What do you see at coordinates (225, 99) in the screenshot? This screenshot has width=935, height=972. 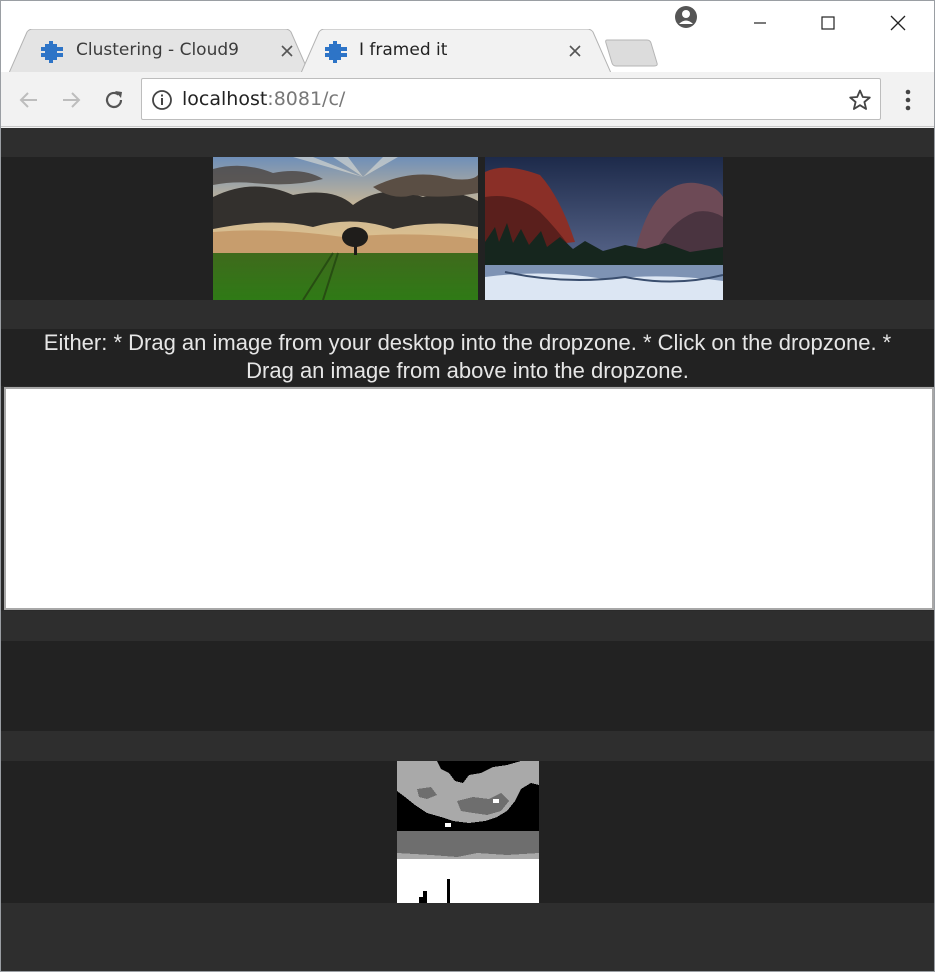 I see `url-host: localhost` at bounding box center [225, 99].